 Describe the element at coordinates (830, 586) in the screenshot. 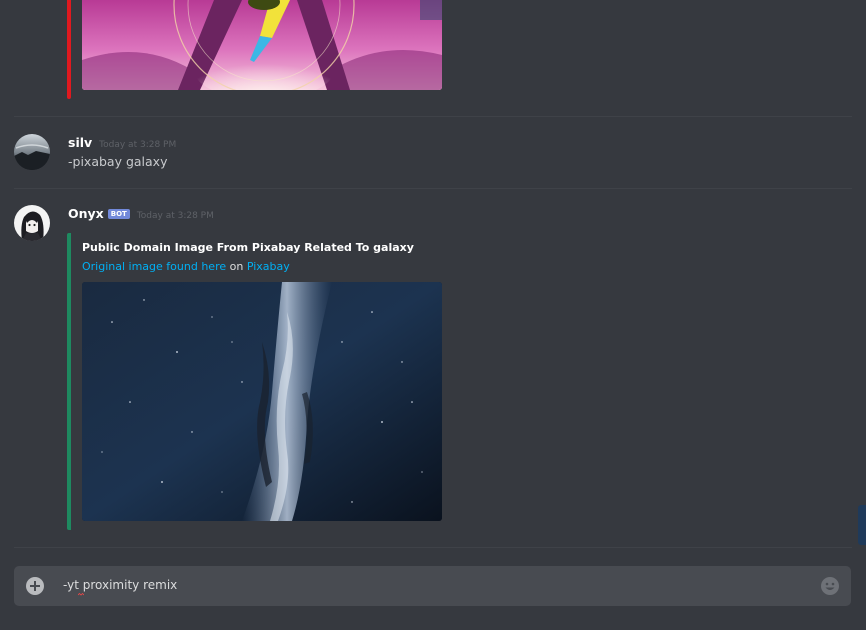

I see `smiley-icon` at that location.